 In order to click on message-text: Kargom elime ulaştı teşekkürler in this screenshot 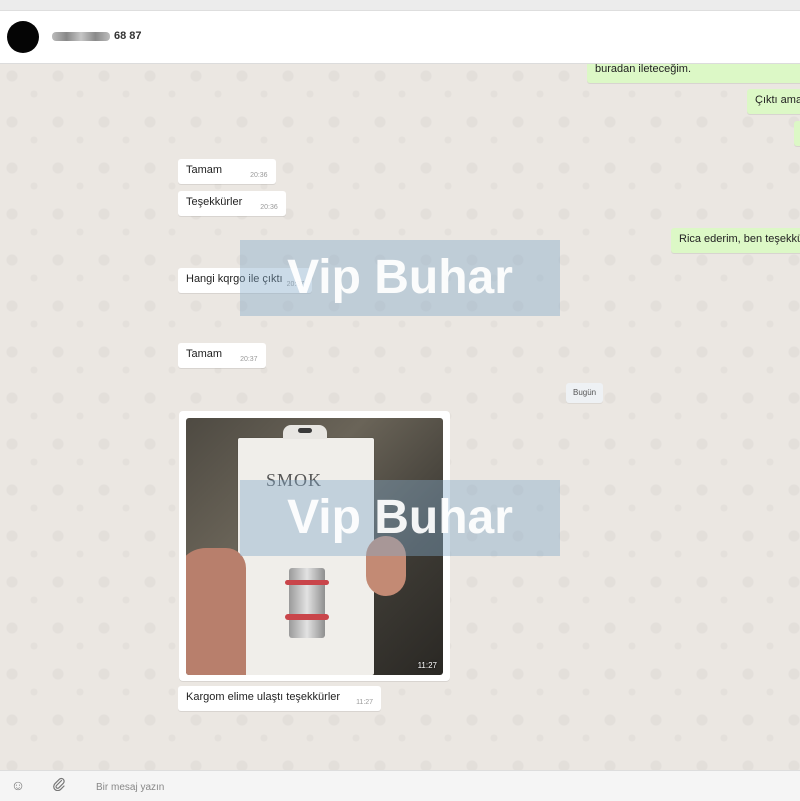, I will do `click(263, 697)`.